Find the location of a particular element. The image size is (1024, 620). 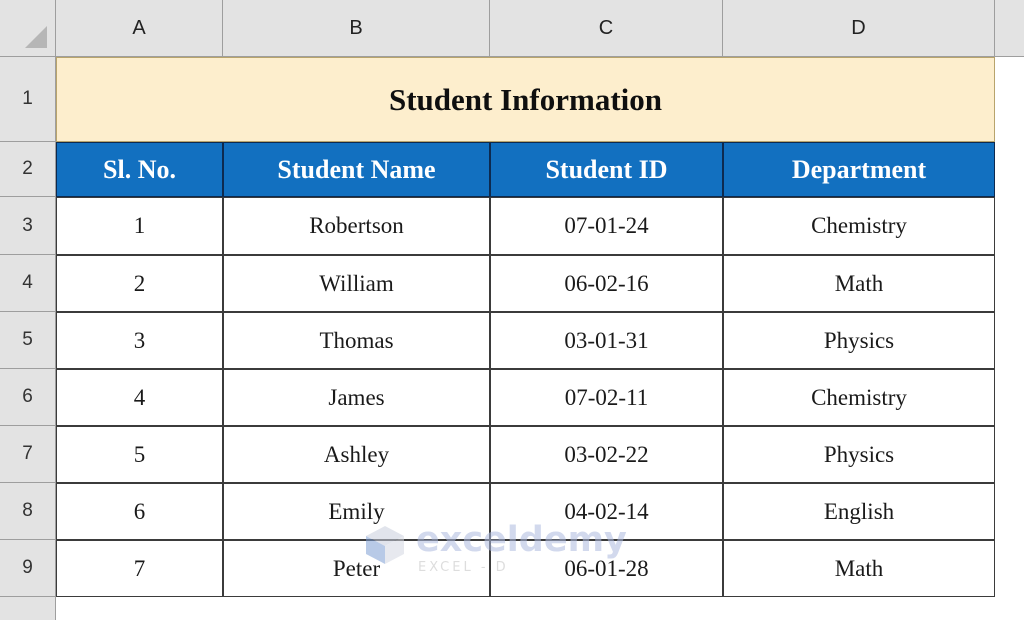

cell-student-name: William is located at coordinates (356, 283).